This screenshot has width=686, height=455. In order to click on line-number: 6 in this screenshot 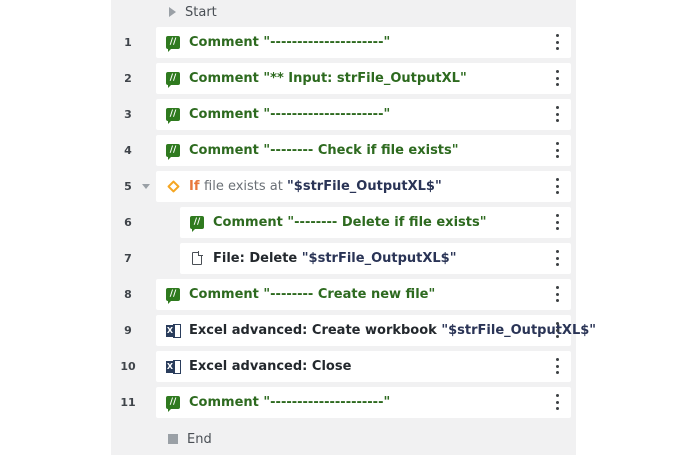, I will do `click(128, 222)`.